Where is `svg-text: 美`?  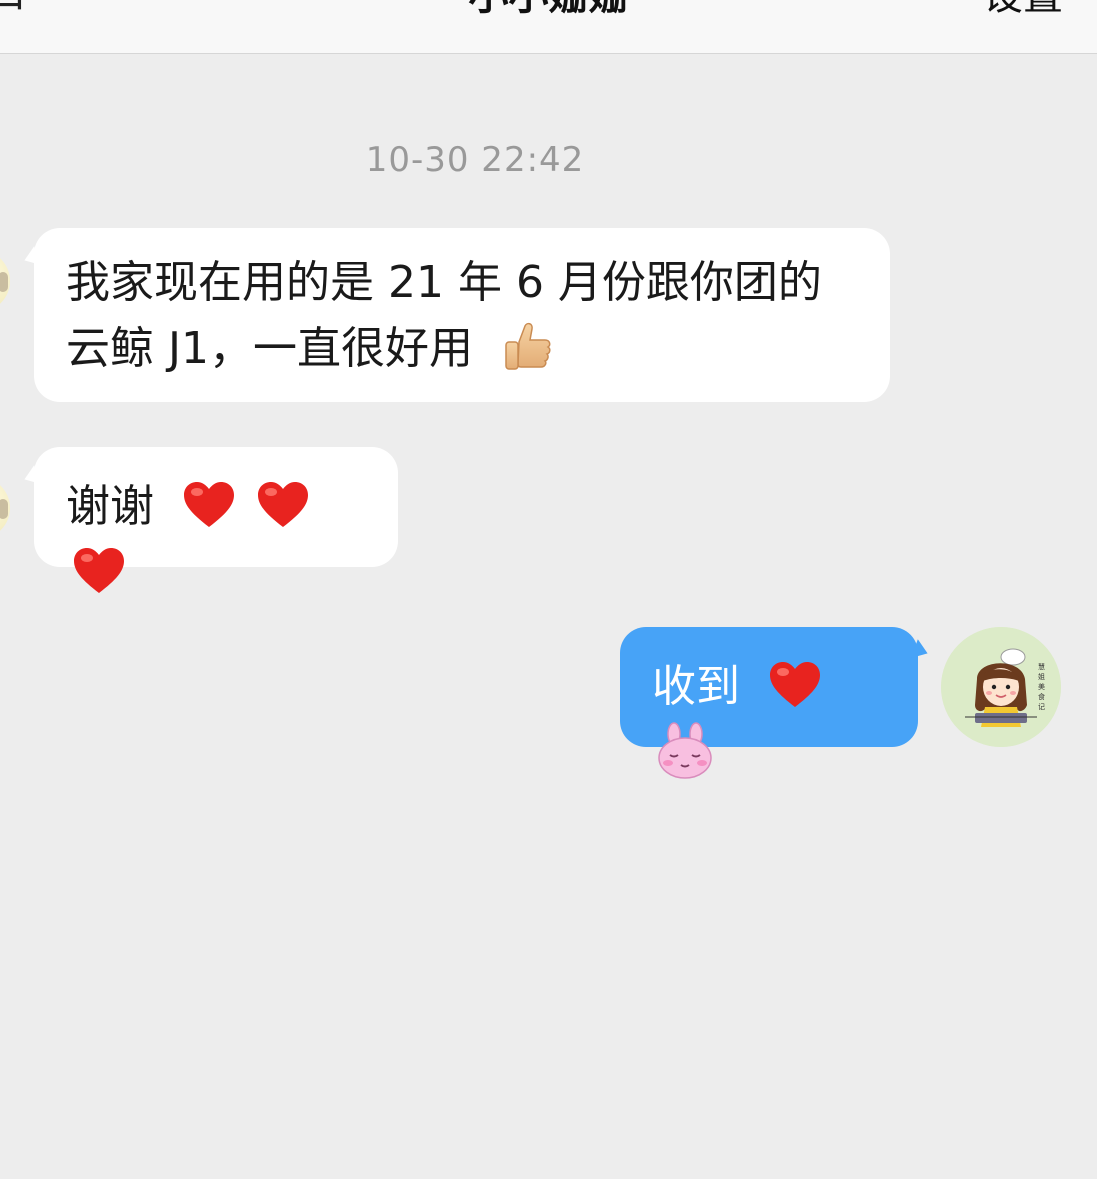 svg-text: 美 is located at coordinates (1041, 686).